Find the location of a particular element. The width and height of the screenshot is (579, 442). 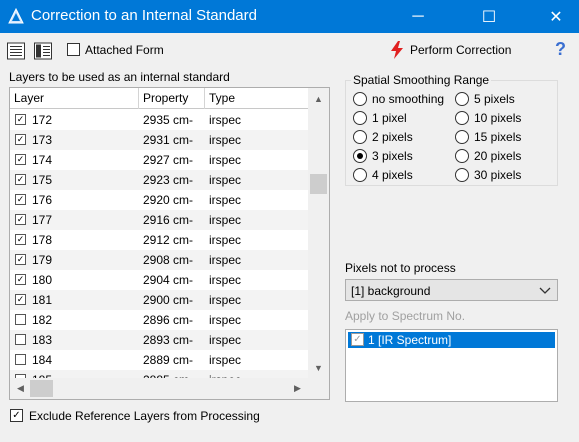

perform-correction-button: Perform Correction is located at coordinates (450, 50).